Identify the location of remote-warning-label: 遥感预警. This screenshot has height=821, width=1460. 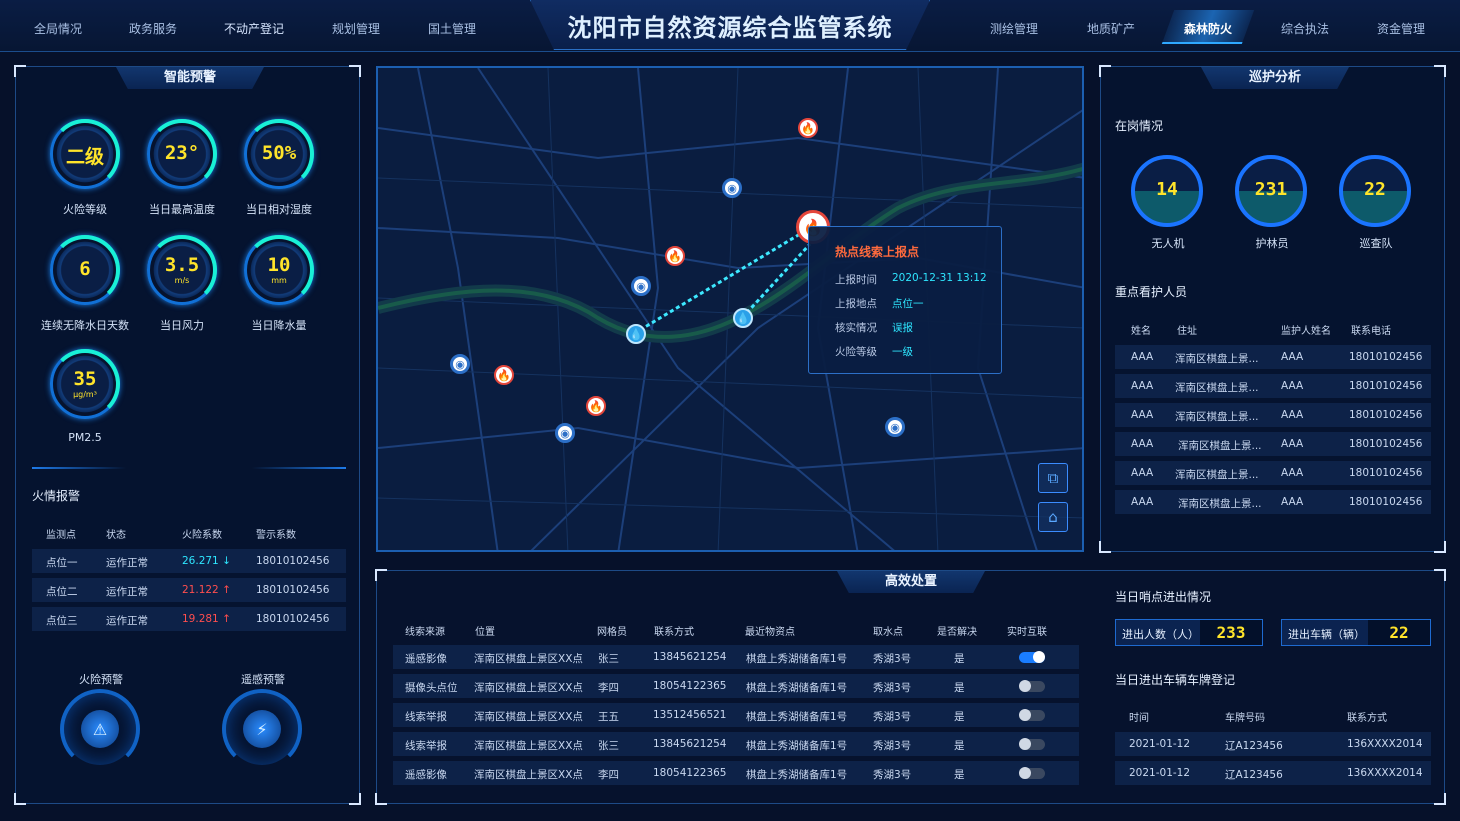
(263, 679).